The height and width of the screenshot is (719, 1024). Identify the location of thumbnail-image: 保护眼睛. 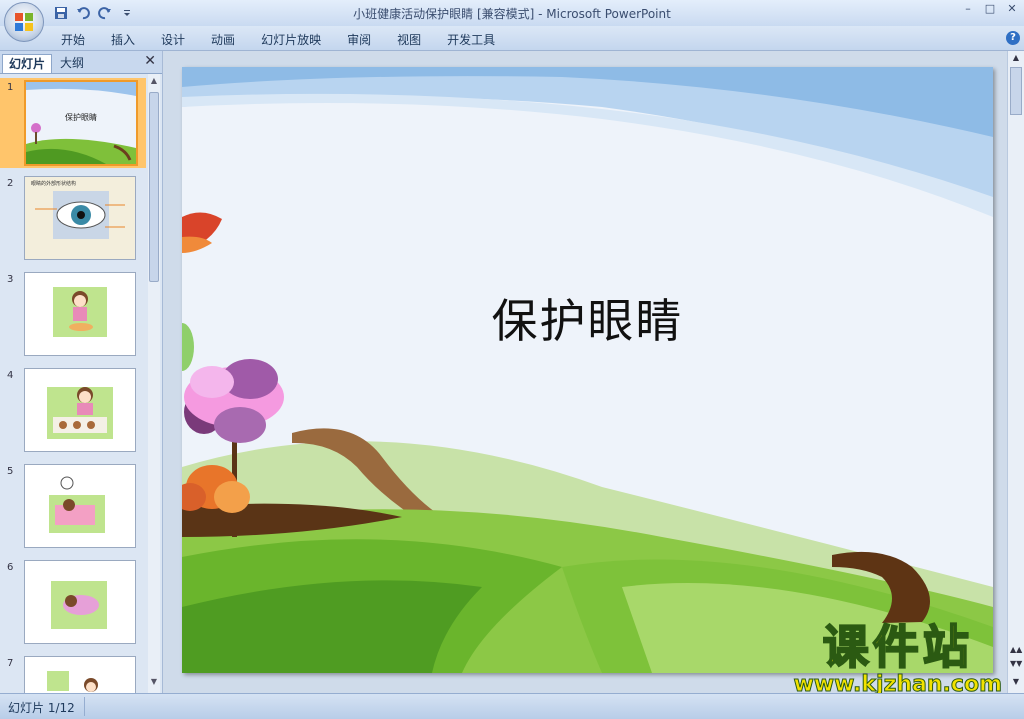
(81, 123).